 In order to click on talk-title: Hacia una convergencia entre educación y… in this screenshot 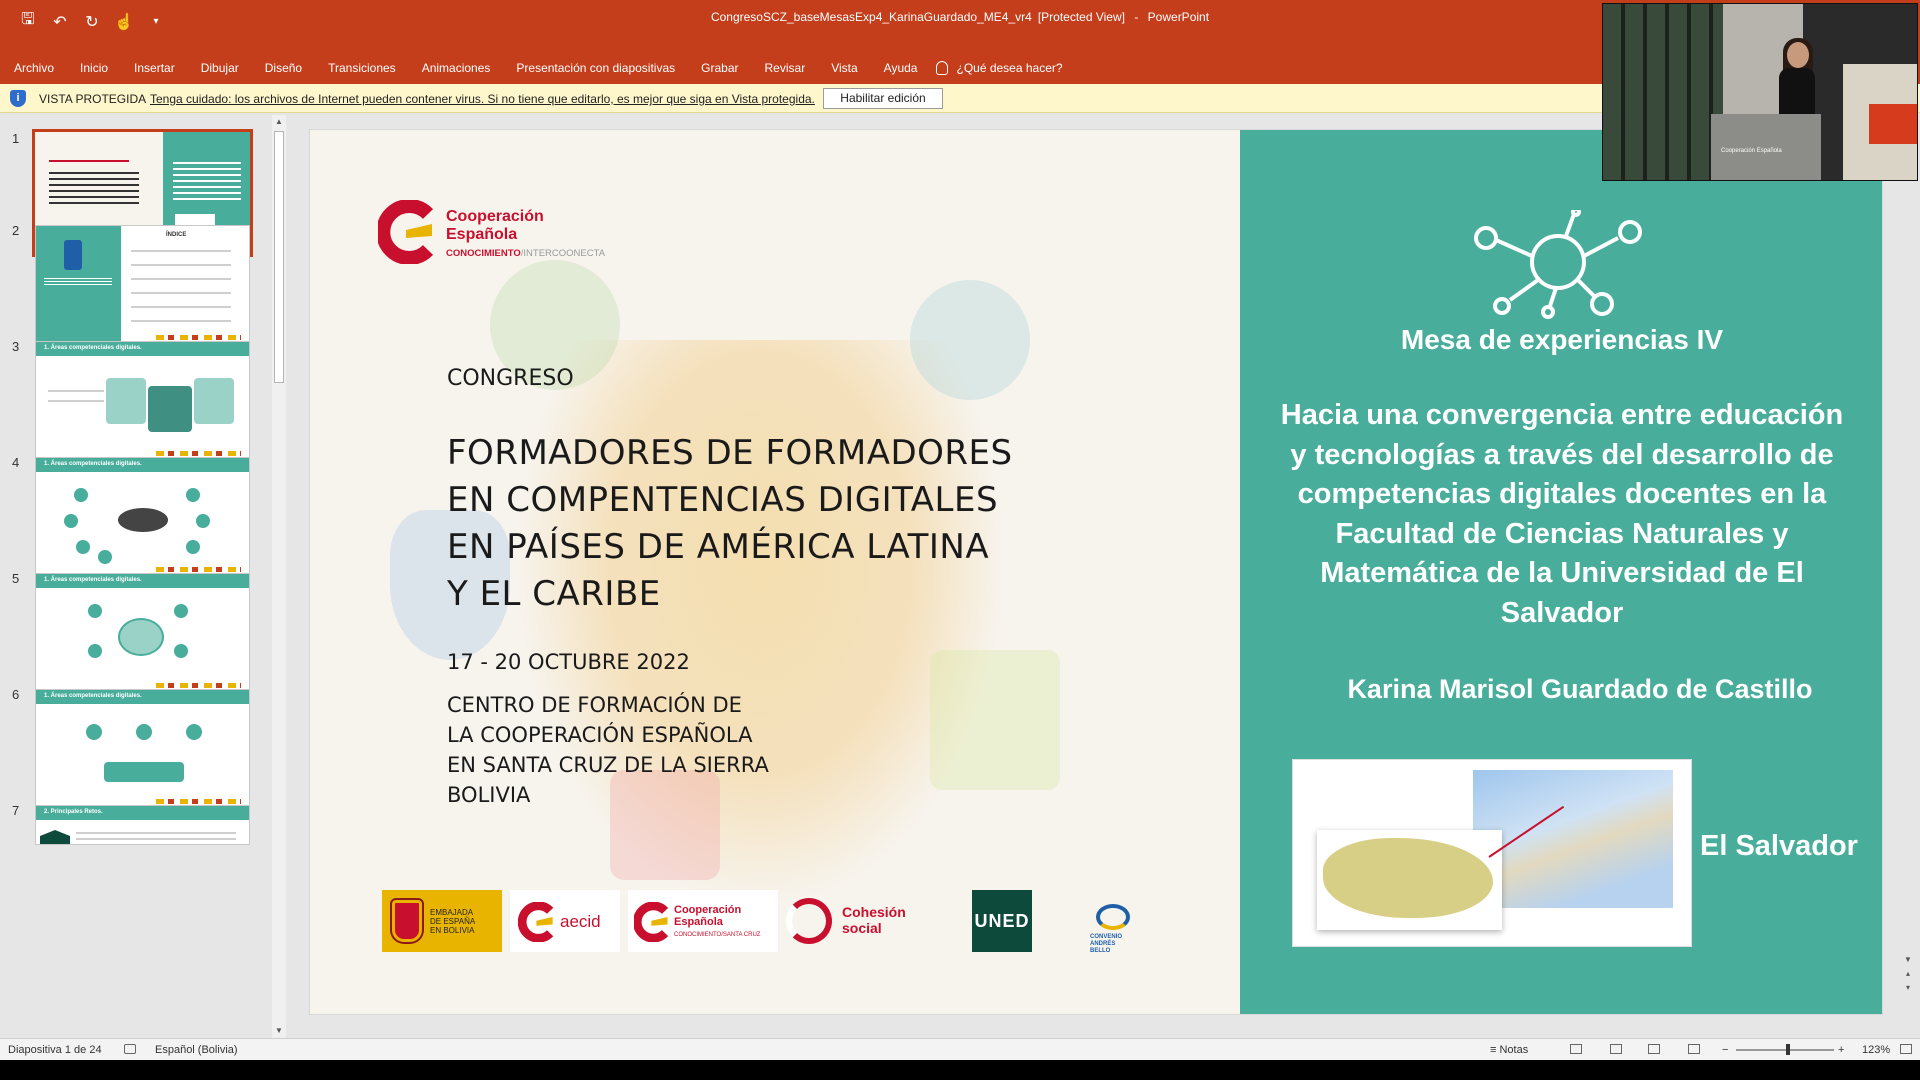, I will do `click(1562, 514)`.